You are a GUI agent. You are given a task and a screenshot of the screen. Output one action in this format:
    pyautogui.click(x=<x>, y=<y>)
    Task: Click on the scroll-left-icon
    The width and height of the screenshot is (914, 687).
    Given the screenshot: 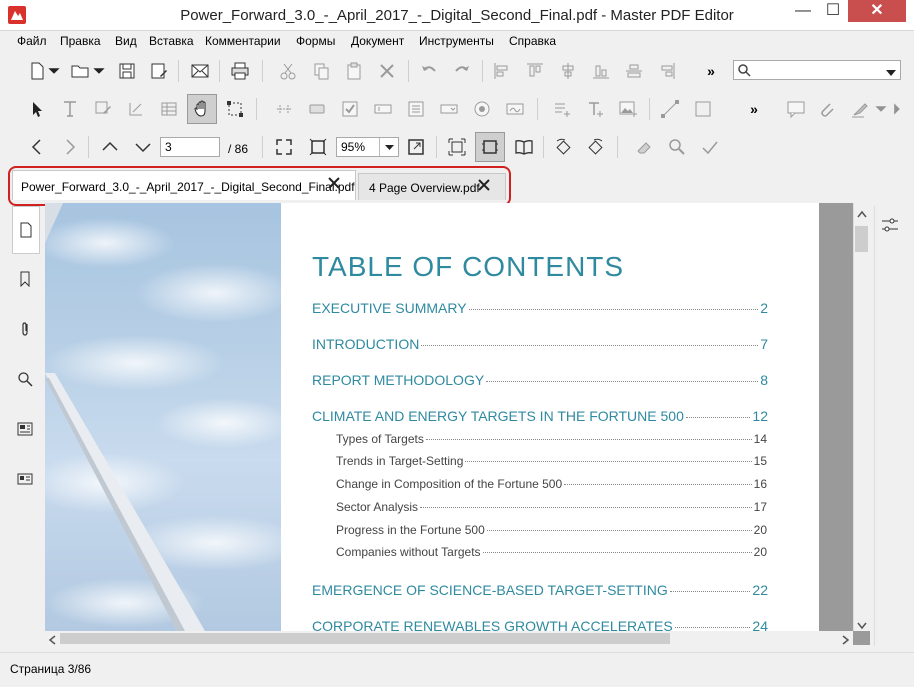 What is the action you would take?
    pyautogui.click(x=52, y=641)
    